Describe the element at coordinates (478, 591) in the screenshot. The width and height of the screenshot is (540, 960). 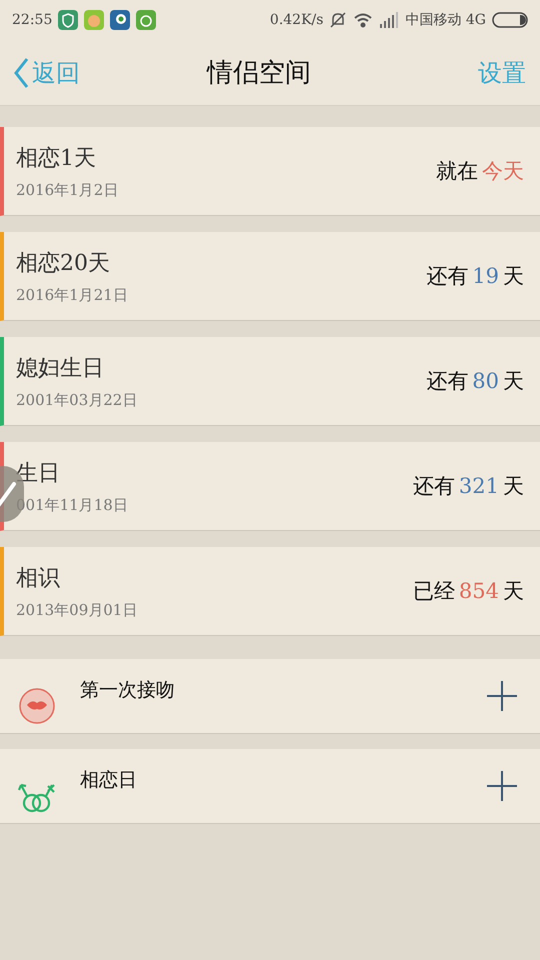
I see `day-count: 854` at that location.